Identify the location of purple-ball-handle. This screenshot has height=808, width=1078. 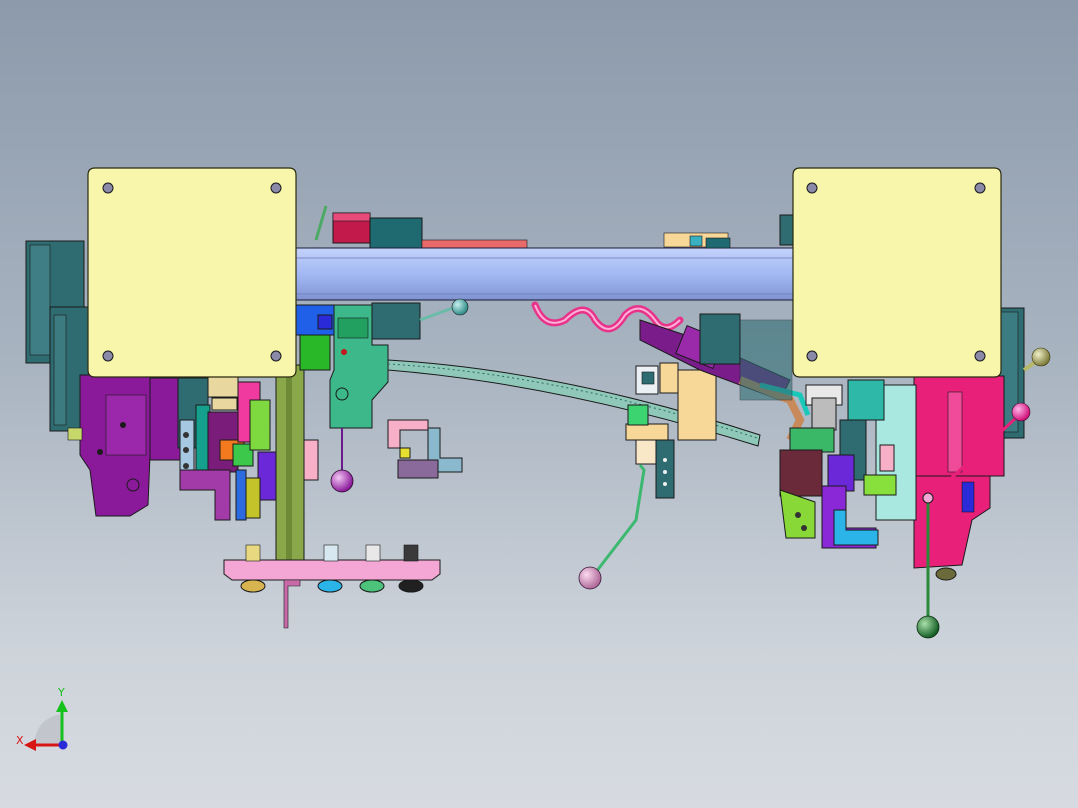
(342, 481).